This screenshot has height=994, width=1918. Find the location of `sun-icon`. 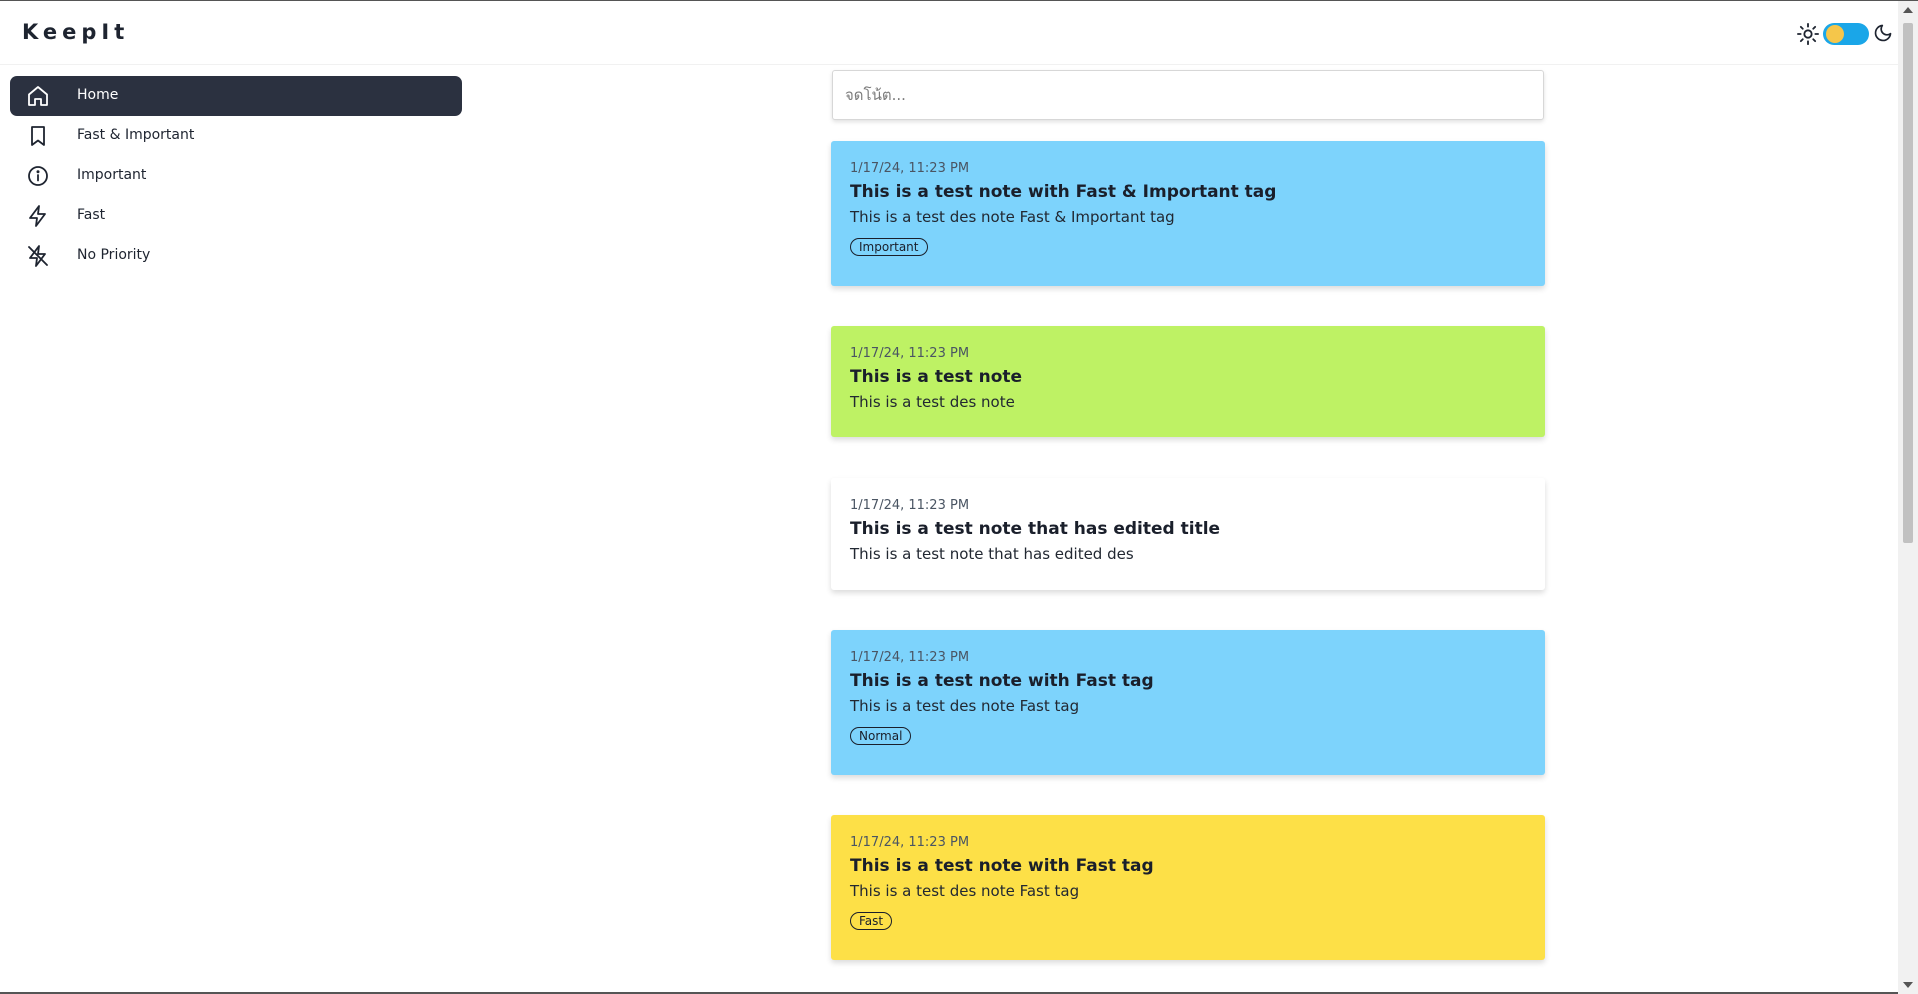

sun-icon is located at coordinates (1808, 34).